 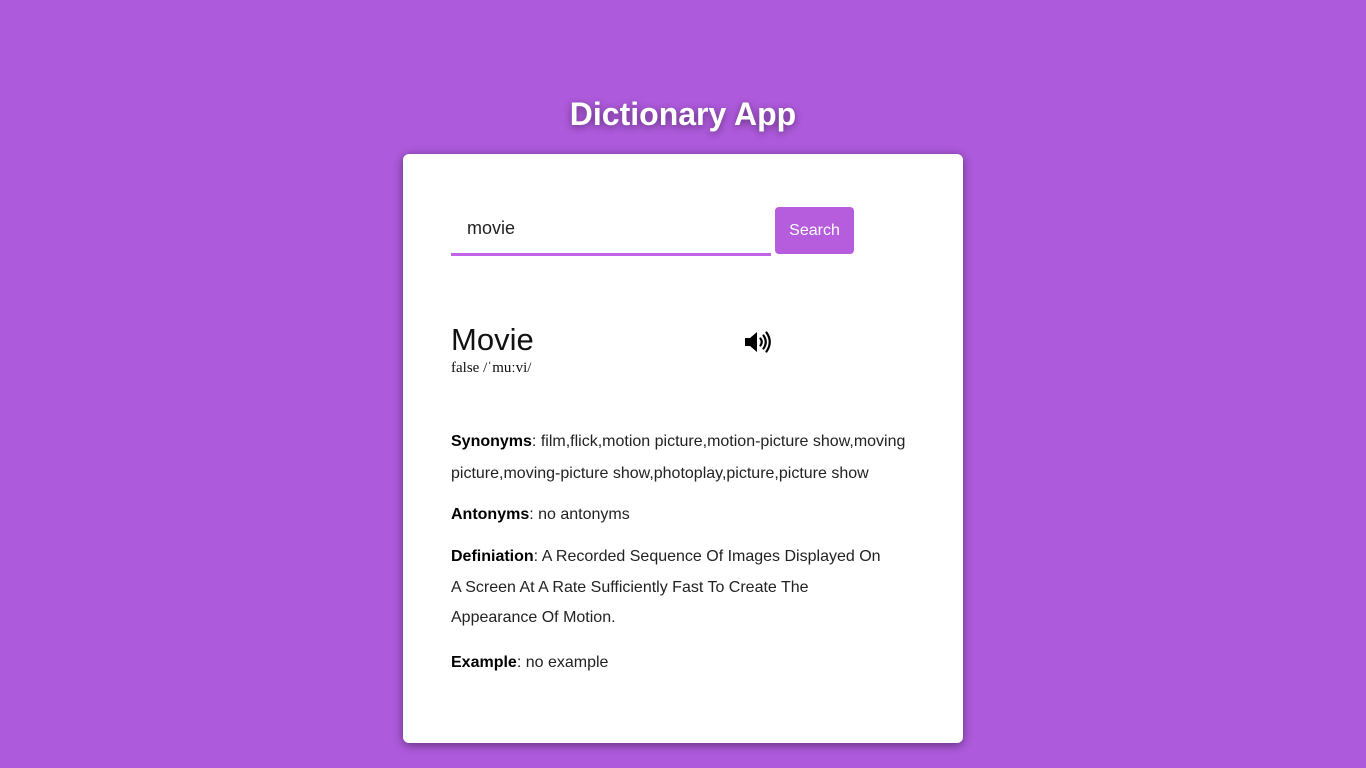 I want to click on speaker-icon-graphic, so click(x=758, y=342).